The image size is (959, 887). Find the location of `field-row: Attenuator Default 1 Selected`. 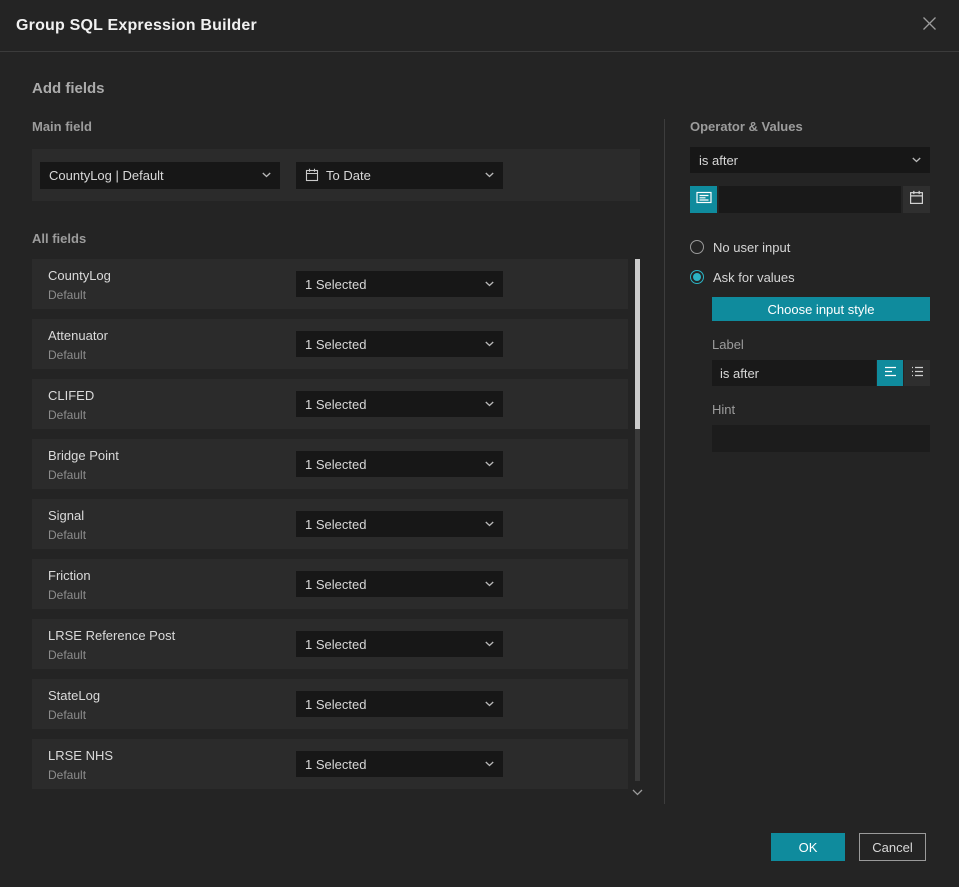

field-row: Attenuator Default 1 Selected is located at coordinates (330, 344).